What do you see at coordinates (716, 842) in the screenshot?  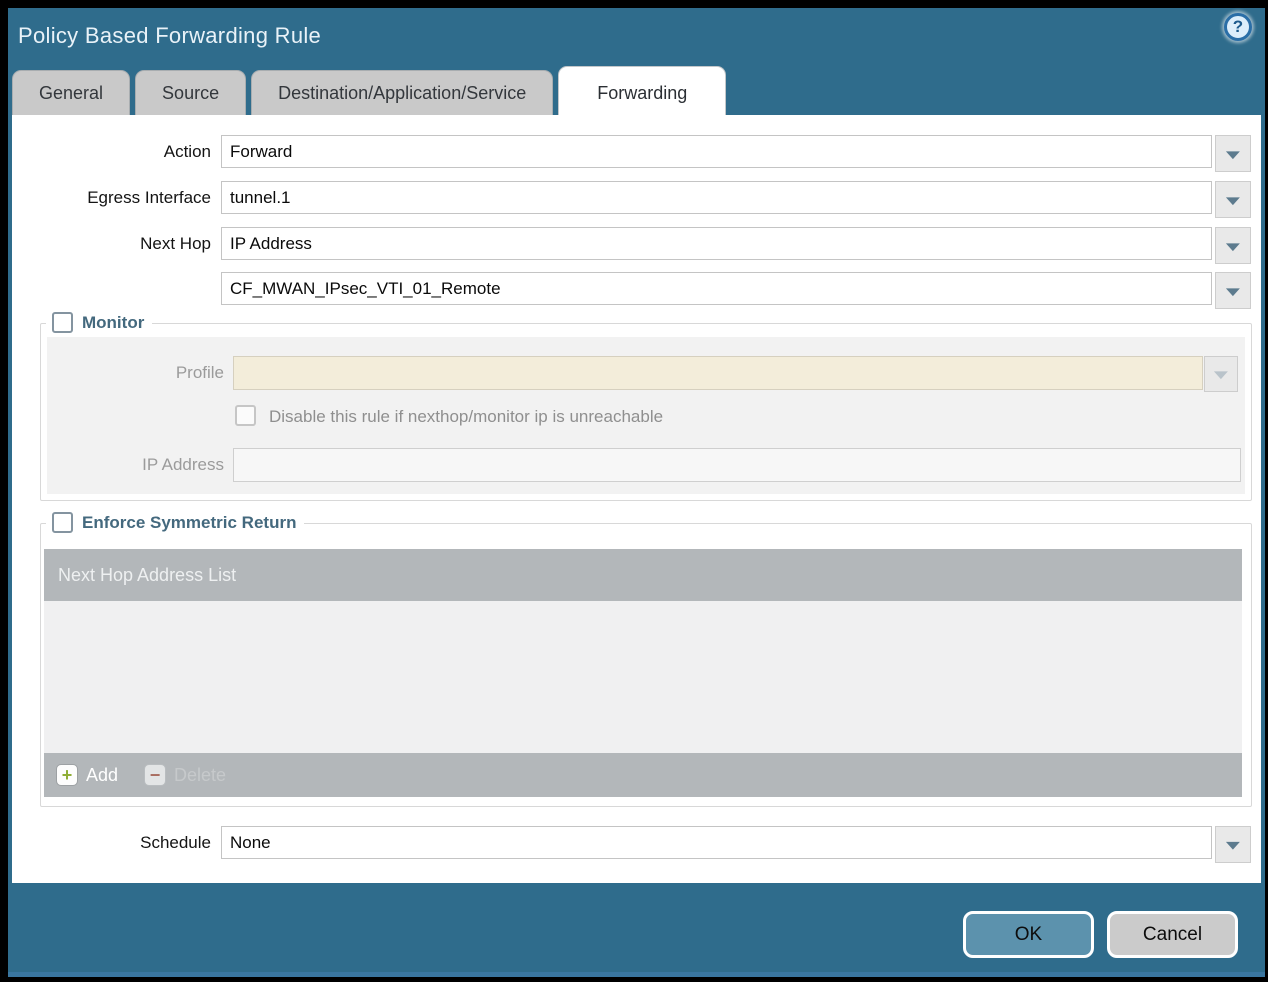 I see `schedule-select: None` at bounding box center [716, 842].